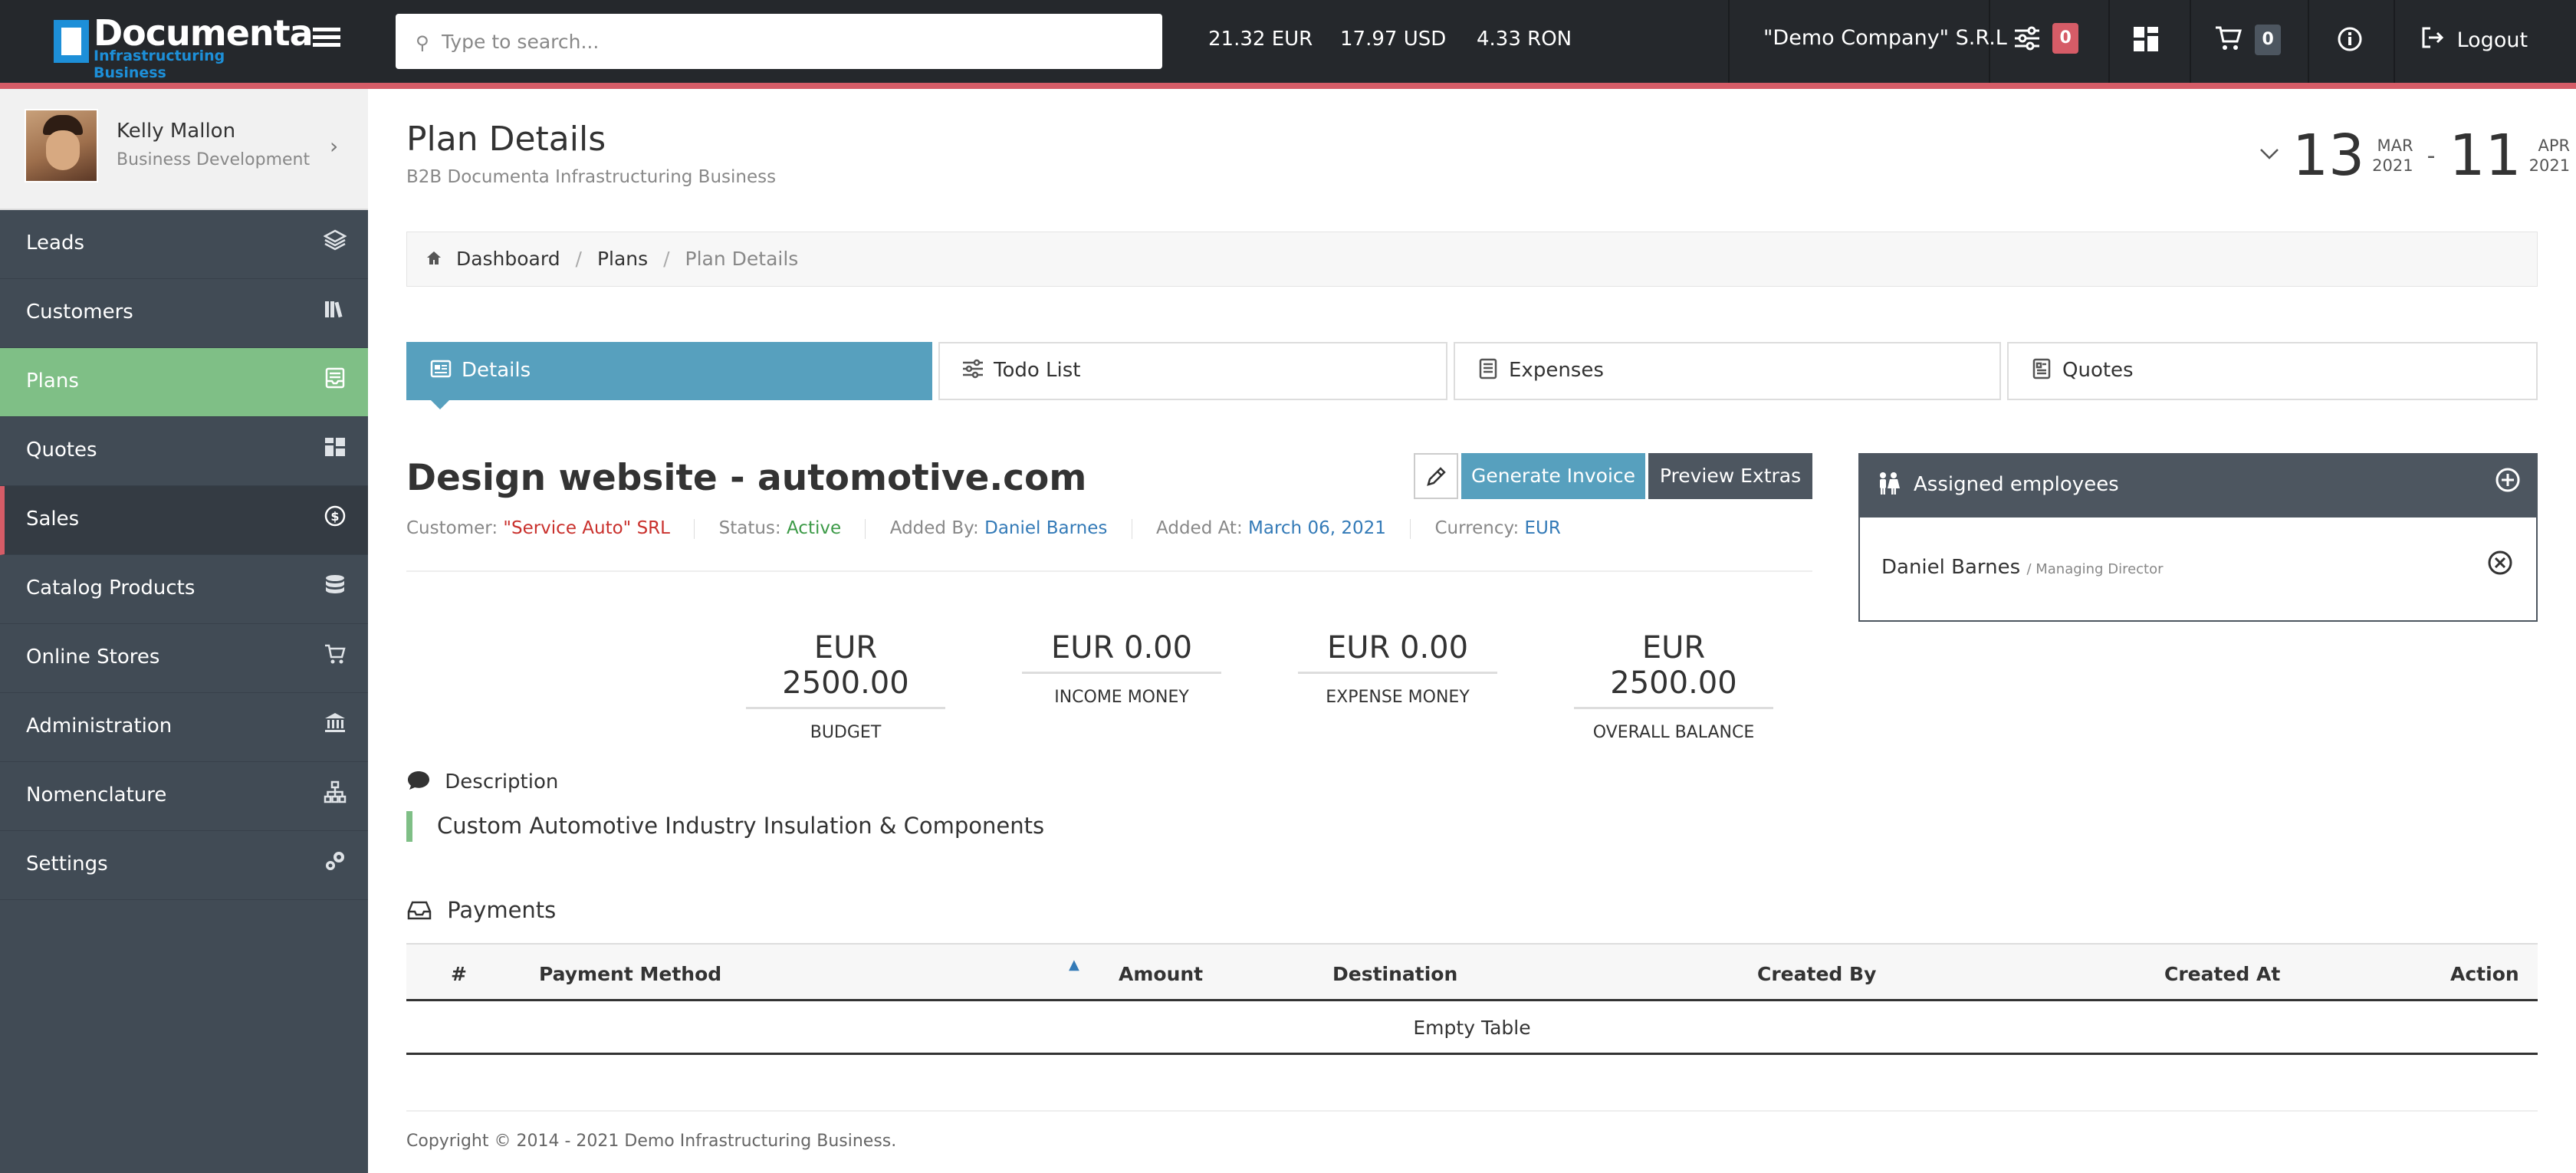 The image size is (2576, 1173). What do you see at coordinates (630, 974) in the screenshot?
I see `column-payment-method: Payment Method` at bounding box center [630, 974].